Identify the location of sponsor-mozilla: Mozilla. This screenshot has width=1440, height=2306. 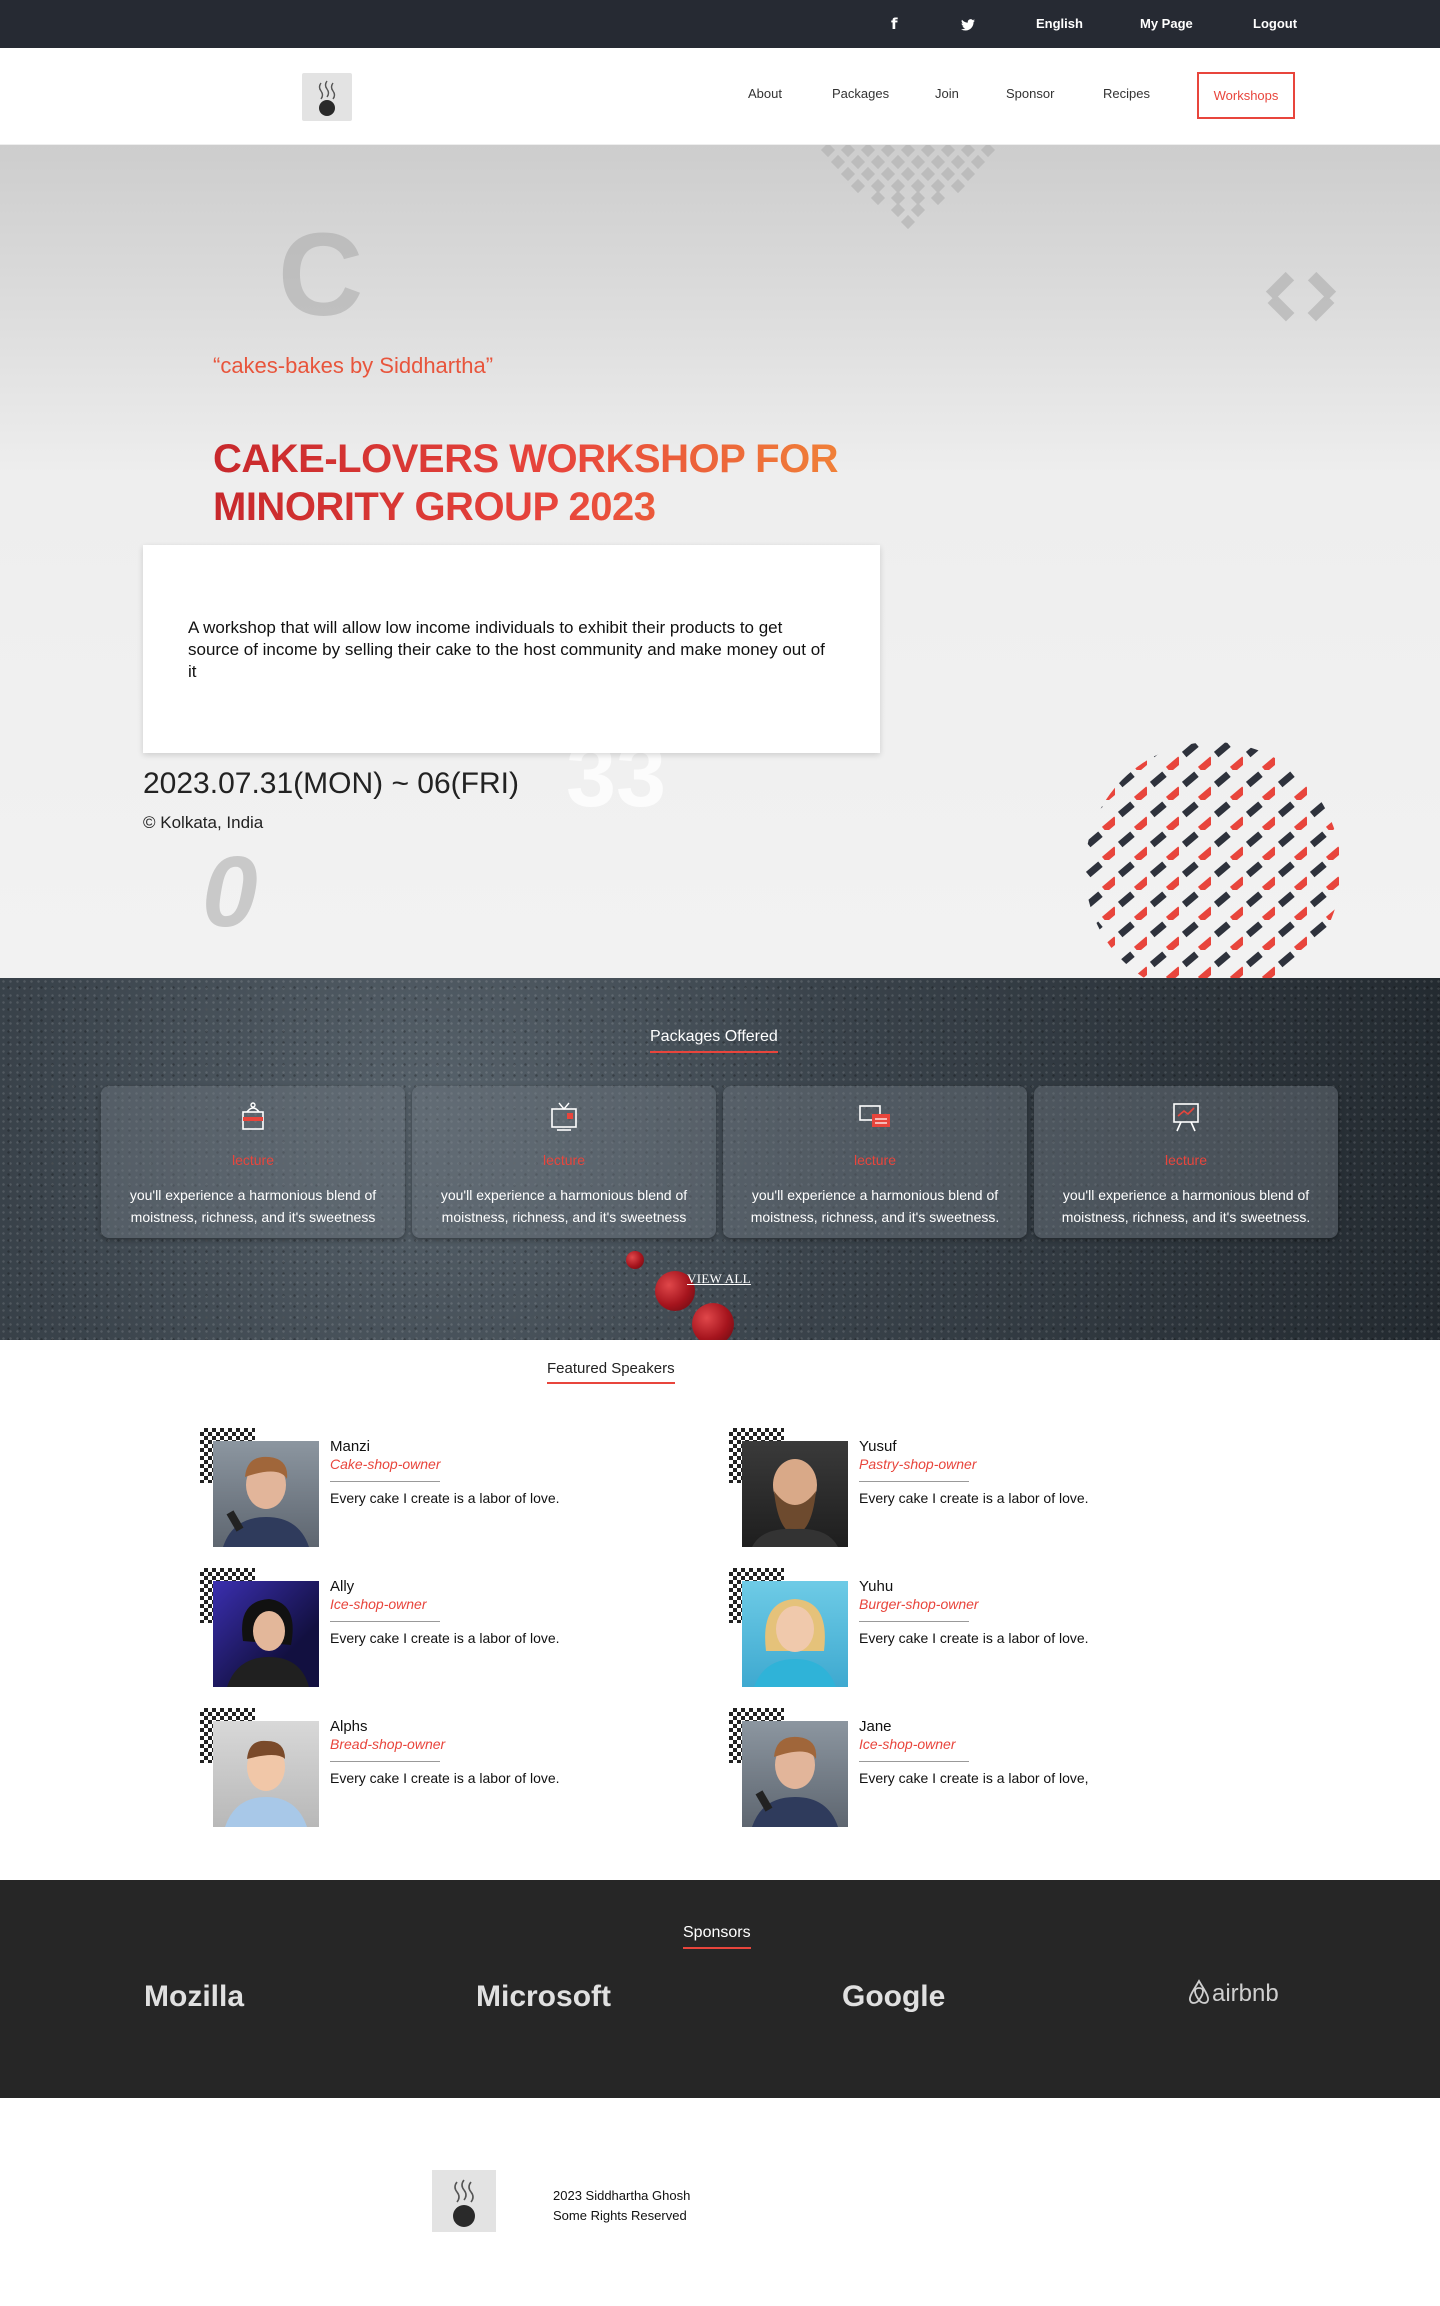
(194, 1997).